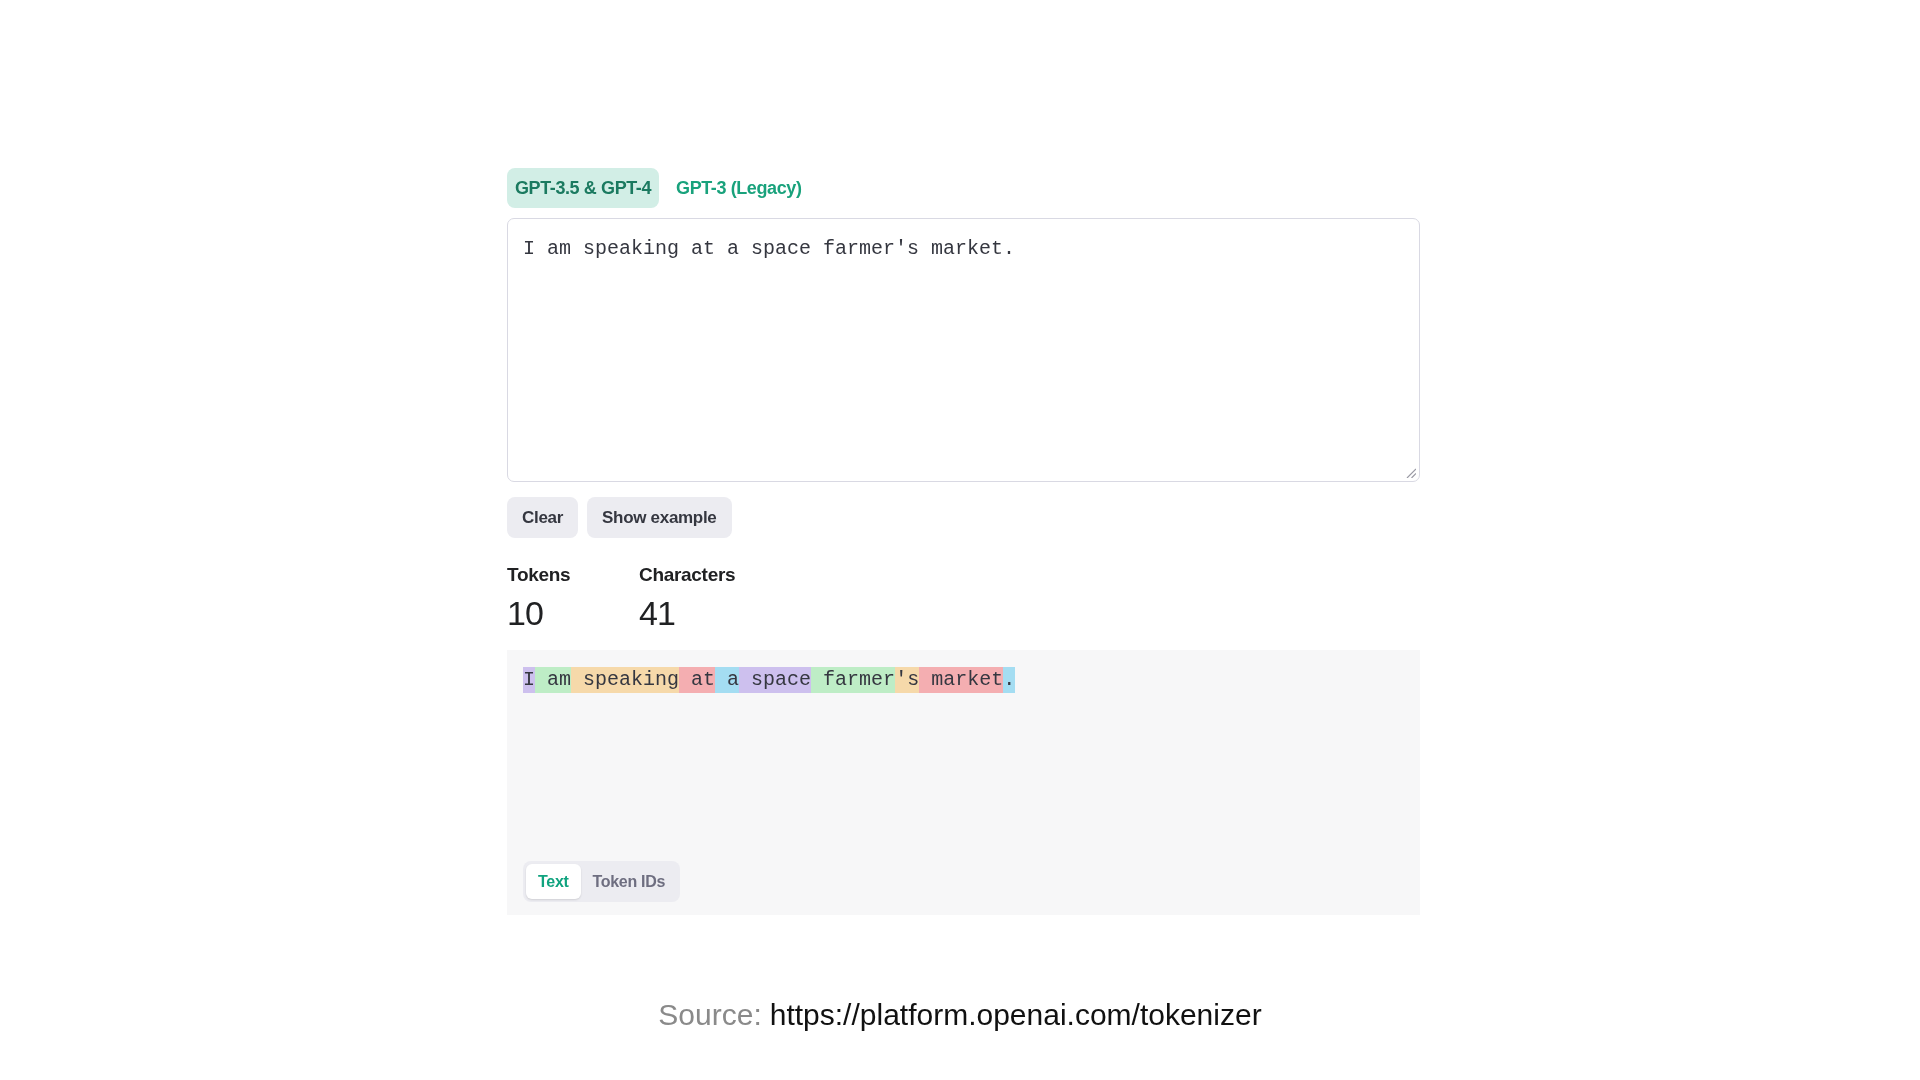  What do you see at coordinates (710, 1015) in the screenshot?
I see `source-label: Source:` at bounding box center [710, 1015].